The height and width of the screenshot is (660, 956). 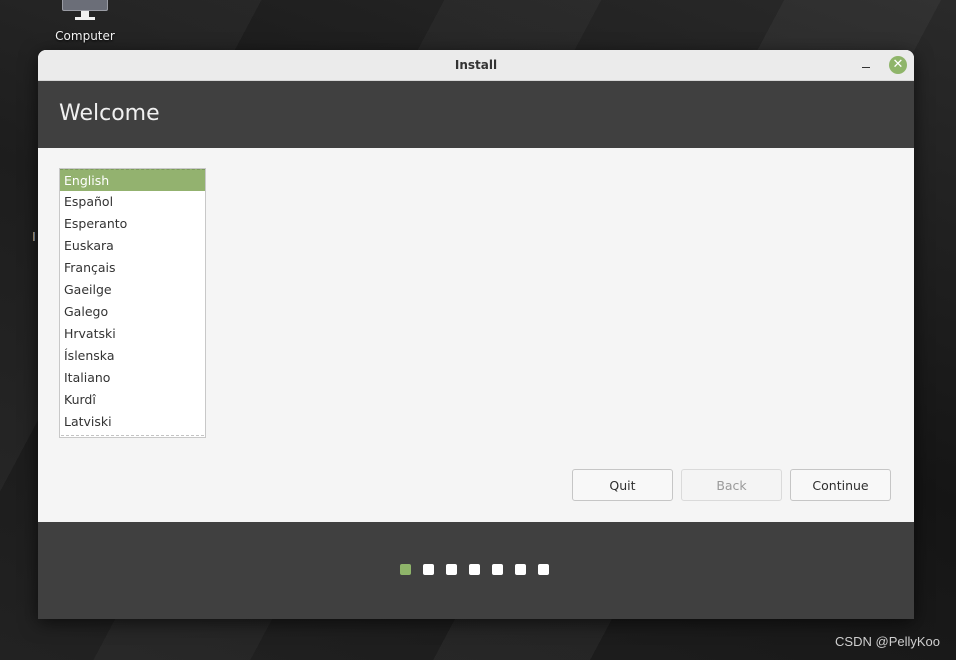 What do you see at coordinates (132, 246) in the screenshot?
I see `language-item: Euskara` at bounding box center [132, 246].